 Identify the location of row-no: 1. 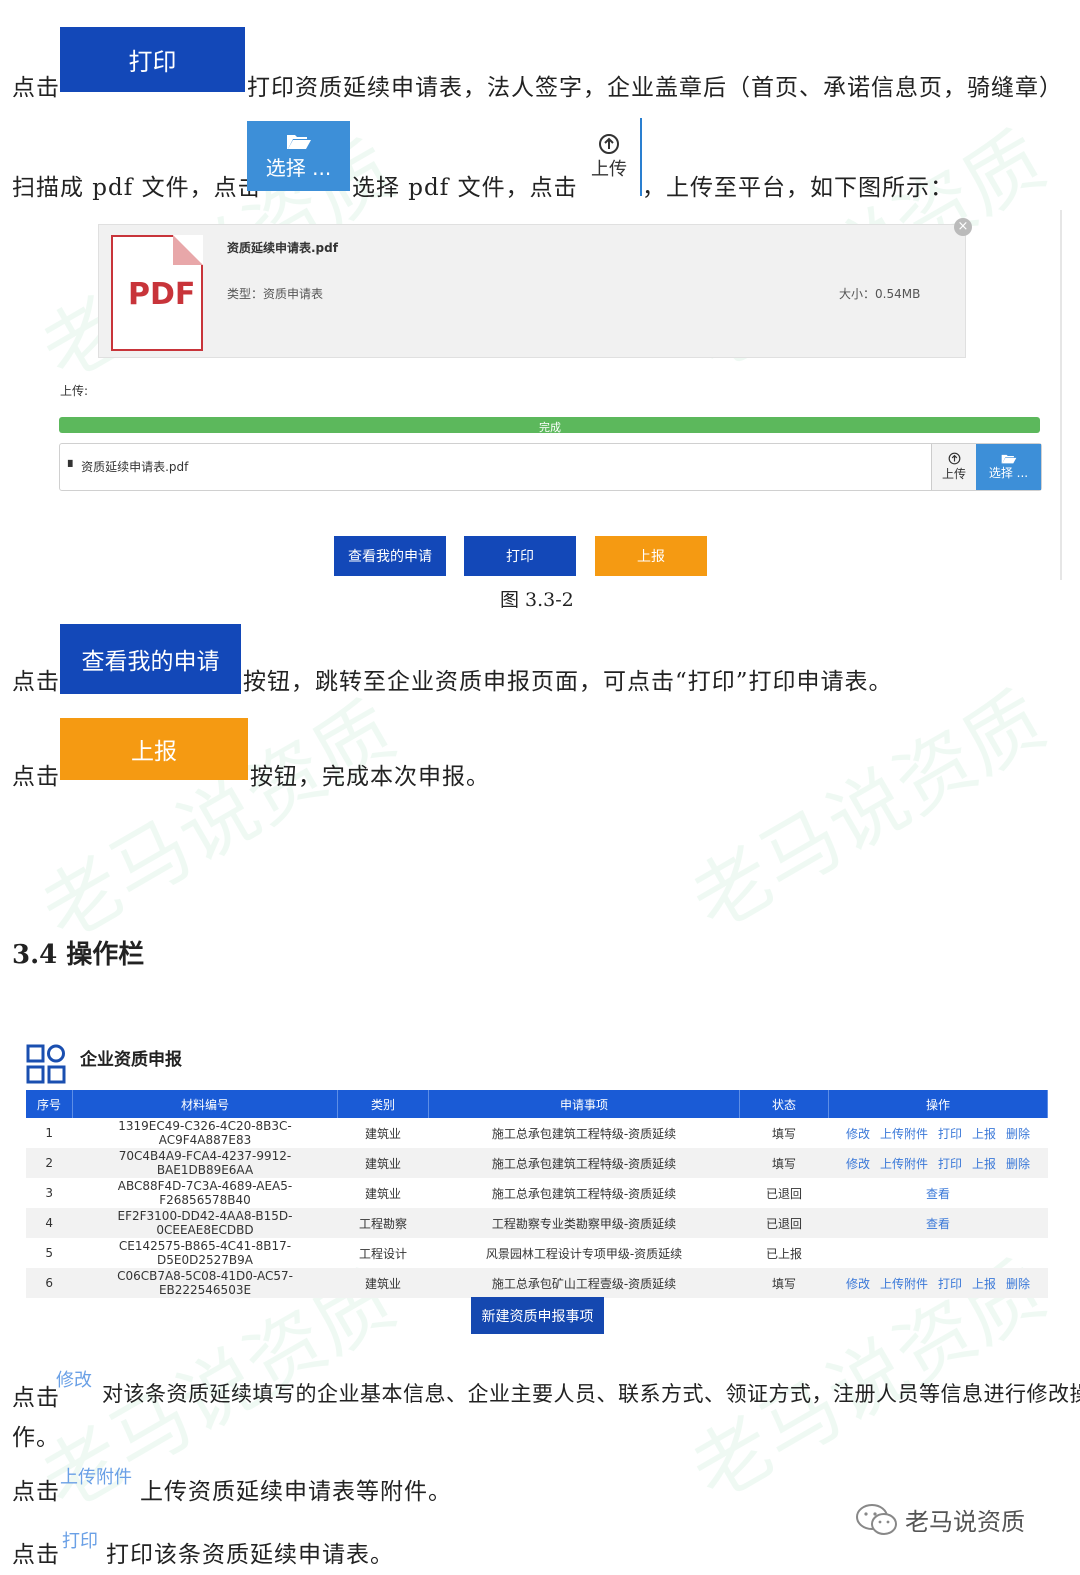
(49, 1133).